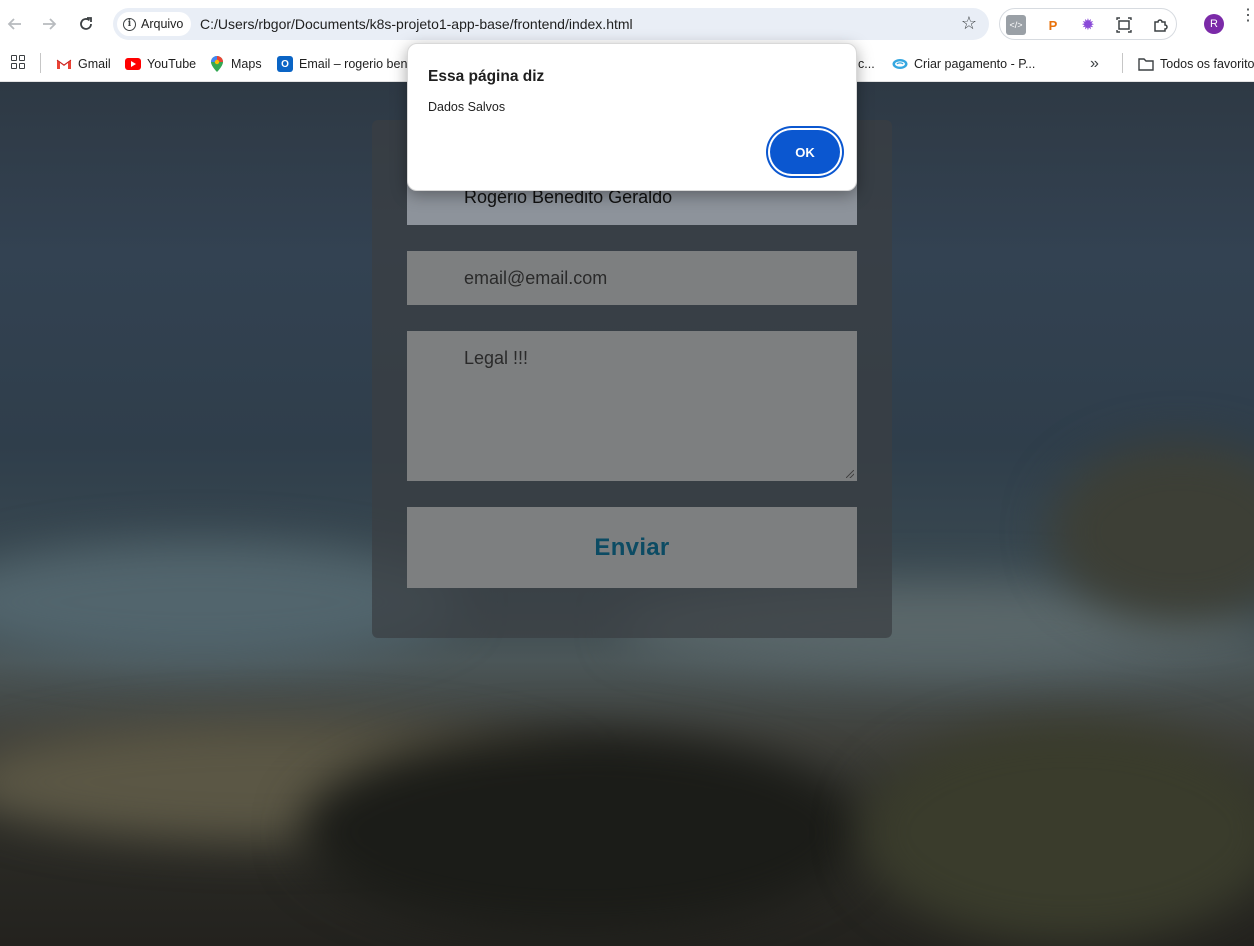 This screenshot has width=1254, height=946. I want to click on alert-title: Essa página diz, so click(486, 76).